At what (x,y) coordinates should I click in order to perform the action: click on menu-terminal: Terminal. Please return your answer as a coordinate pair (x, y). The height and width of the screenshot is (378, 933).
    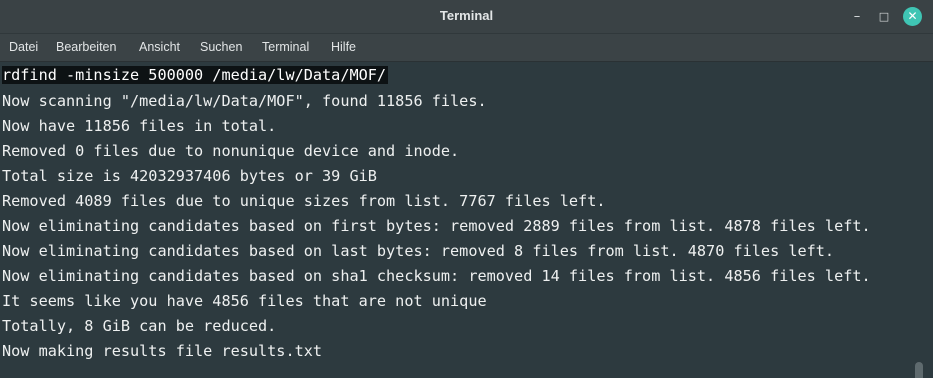
    Looking at the image, I should click on (285, 47).